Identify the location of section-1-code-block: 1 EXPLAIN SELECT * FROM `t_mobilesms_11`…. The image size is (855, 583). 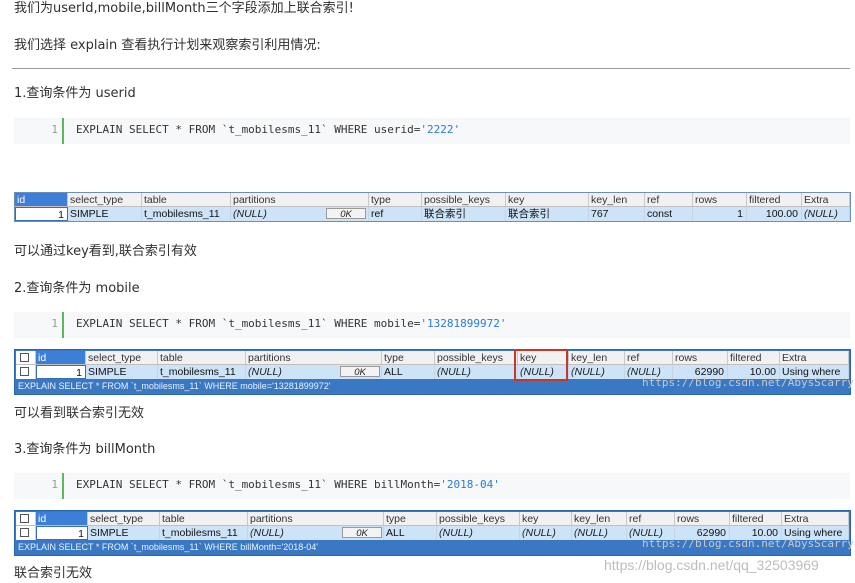
(432, 131).